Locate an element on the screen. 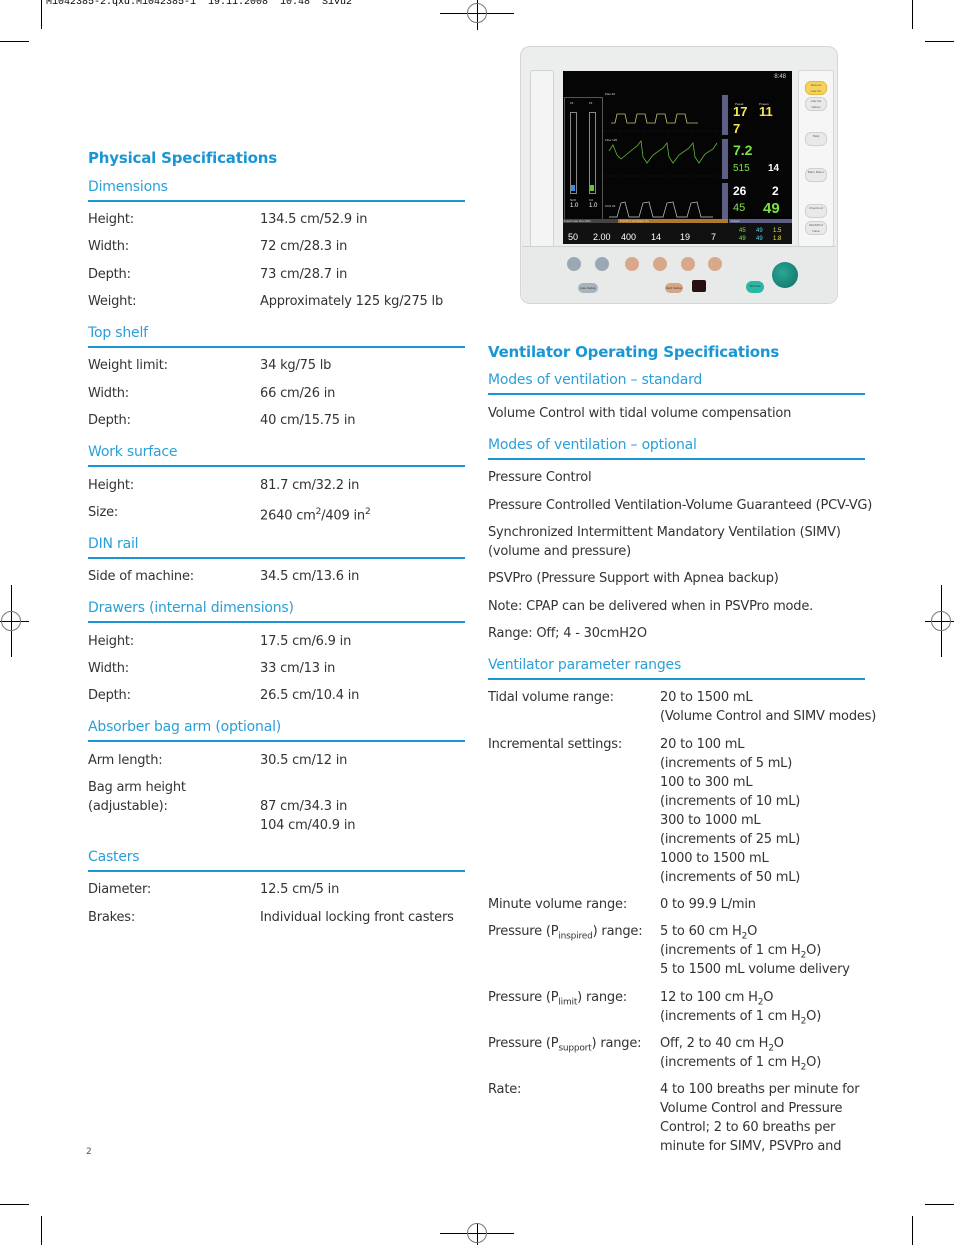 This screenshot has height=1245, width=954. paw-tab is located at coordinates (725, 115).